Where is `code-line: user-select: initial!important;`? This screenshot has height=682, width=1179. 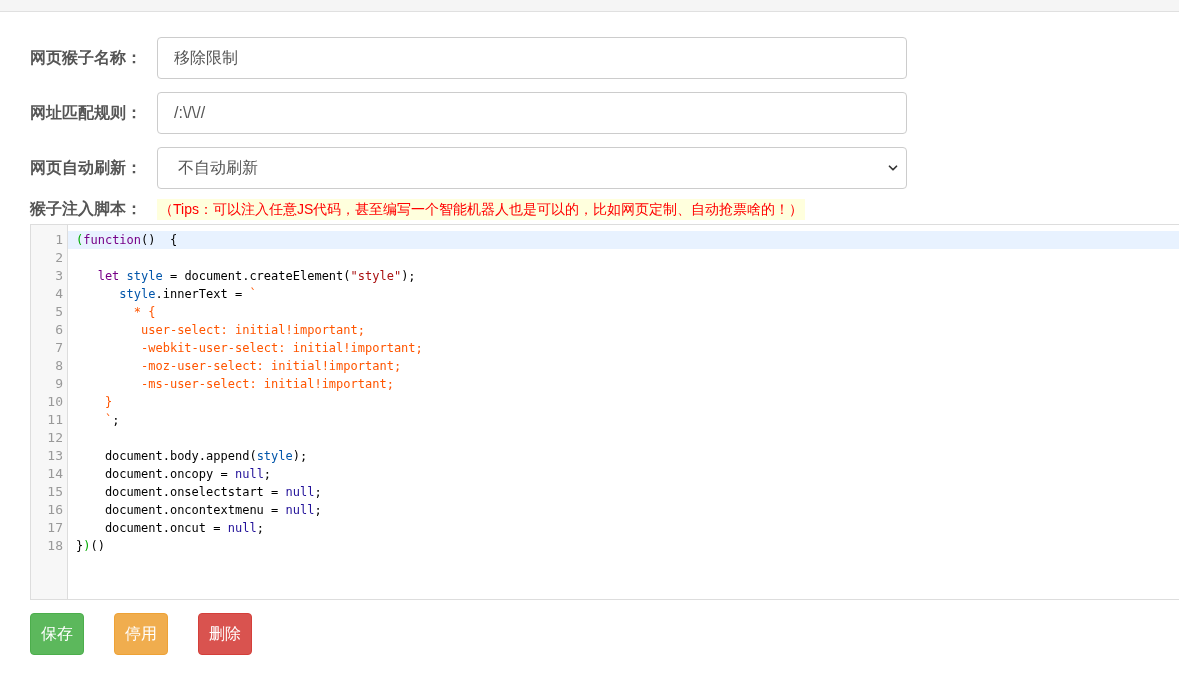
code-line: user-select: initial!important; is located at coordinates (253, 330).